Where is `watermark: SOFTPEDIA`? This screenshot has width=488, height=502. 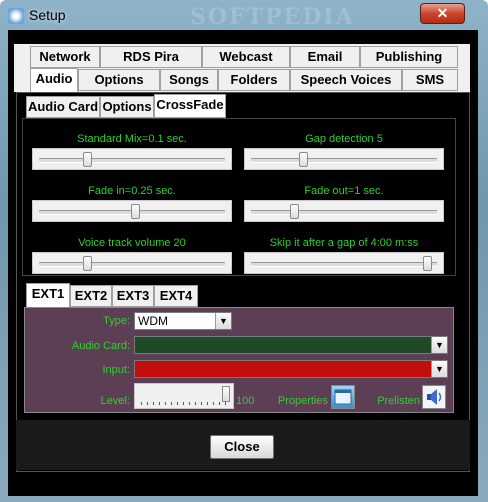 watermark: SOFTPEDIA is located at coordinates (272, 17).